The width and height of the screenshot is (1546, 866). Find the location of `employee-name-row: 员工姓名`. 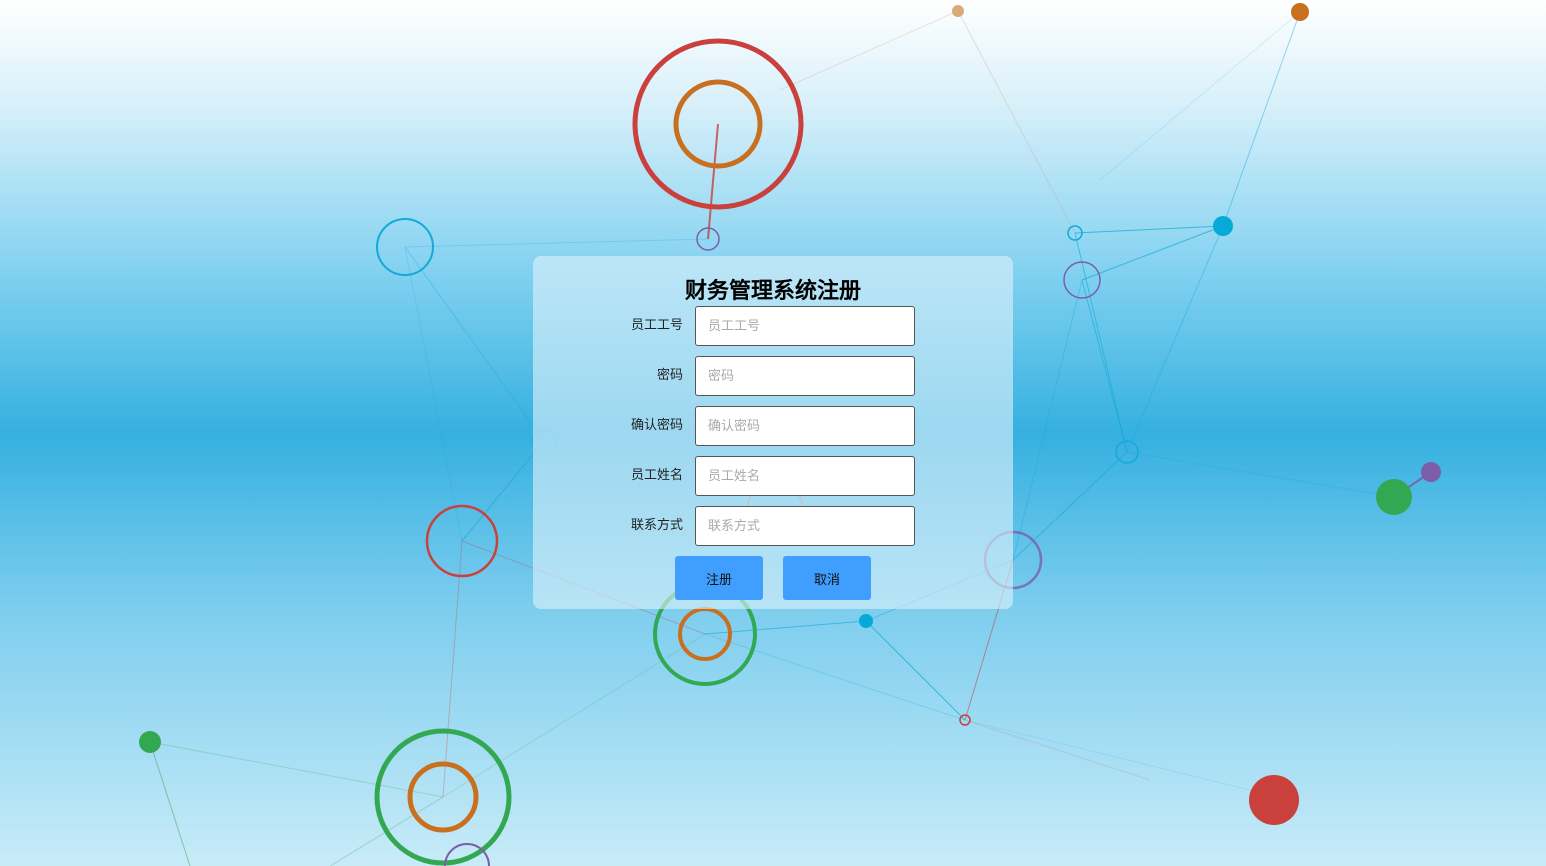

employee-name-row: 员工姓名 is located at coordinates (773, 476).